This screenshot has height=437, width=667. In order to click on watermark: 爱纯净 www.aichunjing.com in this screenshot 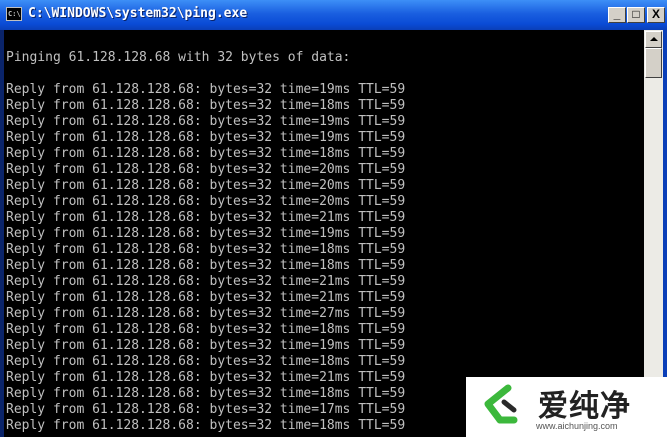, I will do `click(566, 407)`.